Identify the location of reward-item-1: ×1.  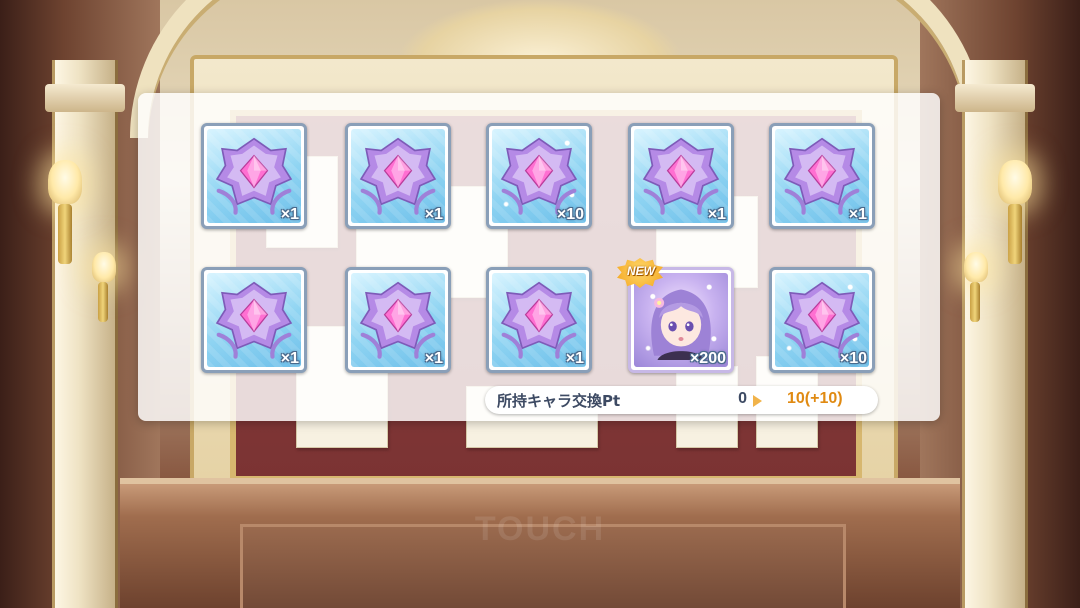
(254, 176).